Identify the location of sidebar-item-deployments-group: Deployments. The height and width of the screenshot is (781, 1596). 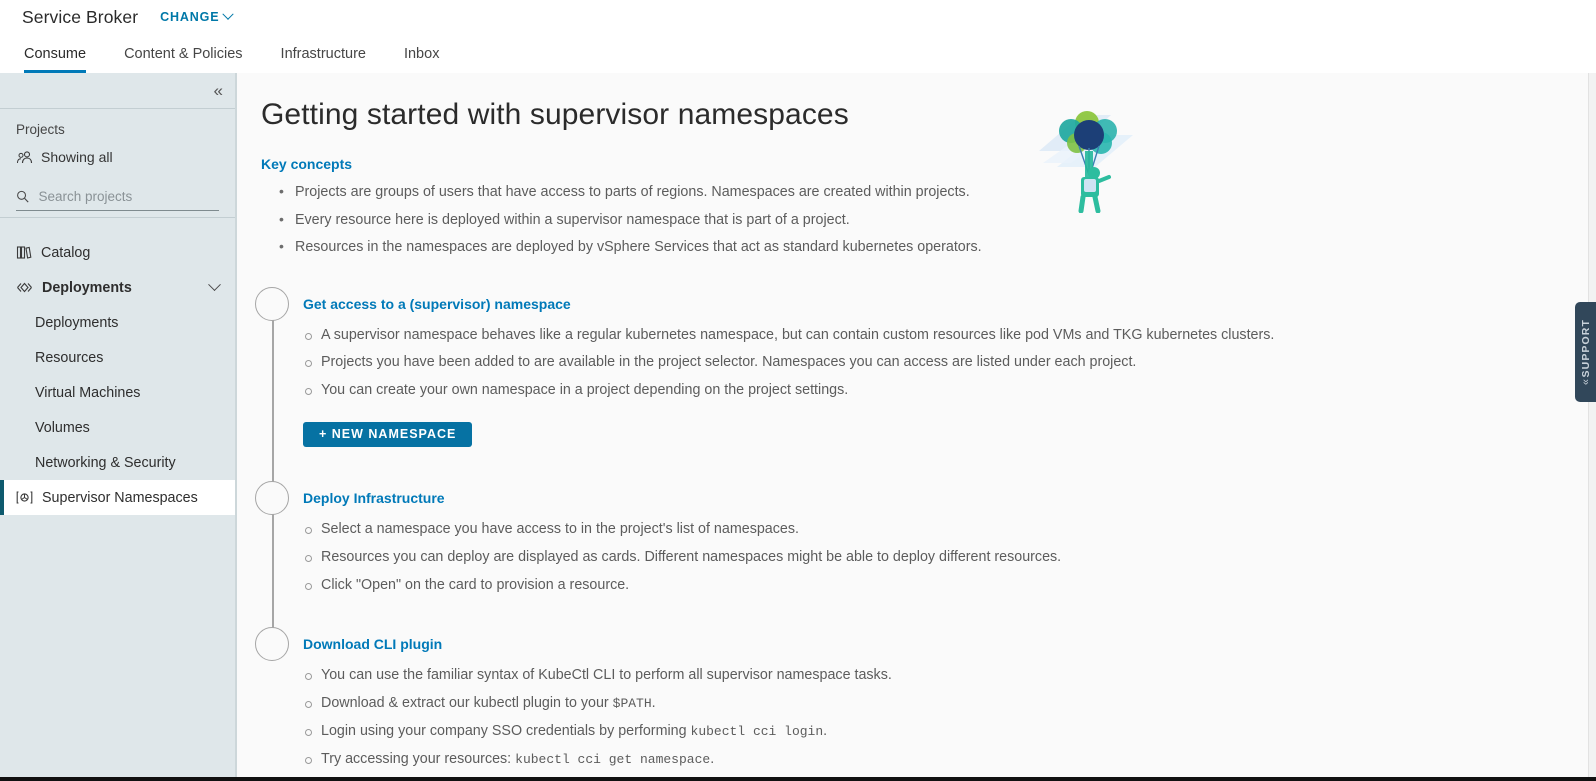
(117, 287).